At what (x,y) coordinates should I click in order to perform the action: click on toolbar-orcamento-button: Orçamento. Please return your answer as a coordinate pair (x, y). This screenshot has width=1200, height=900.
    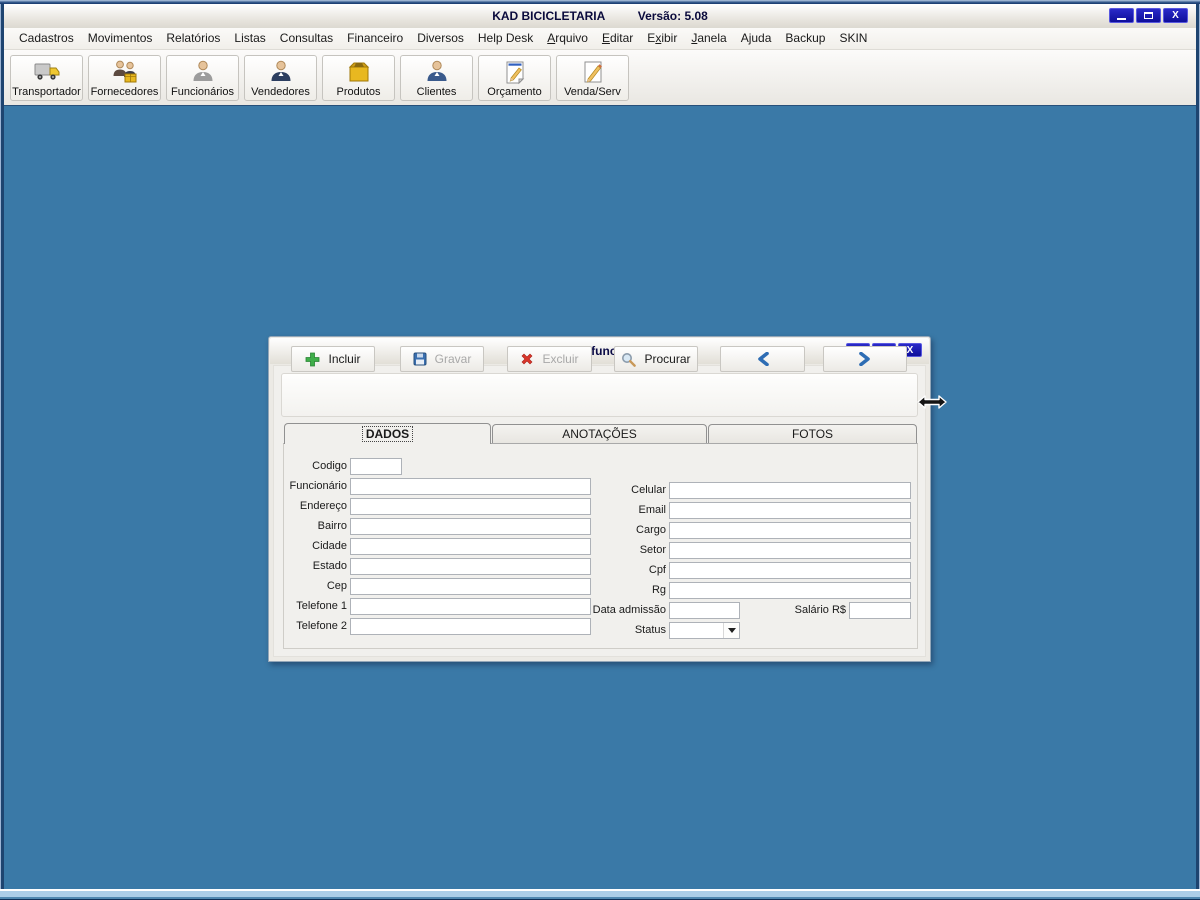
    Looking at the image, I should click on (514, 77).